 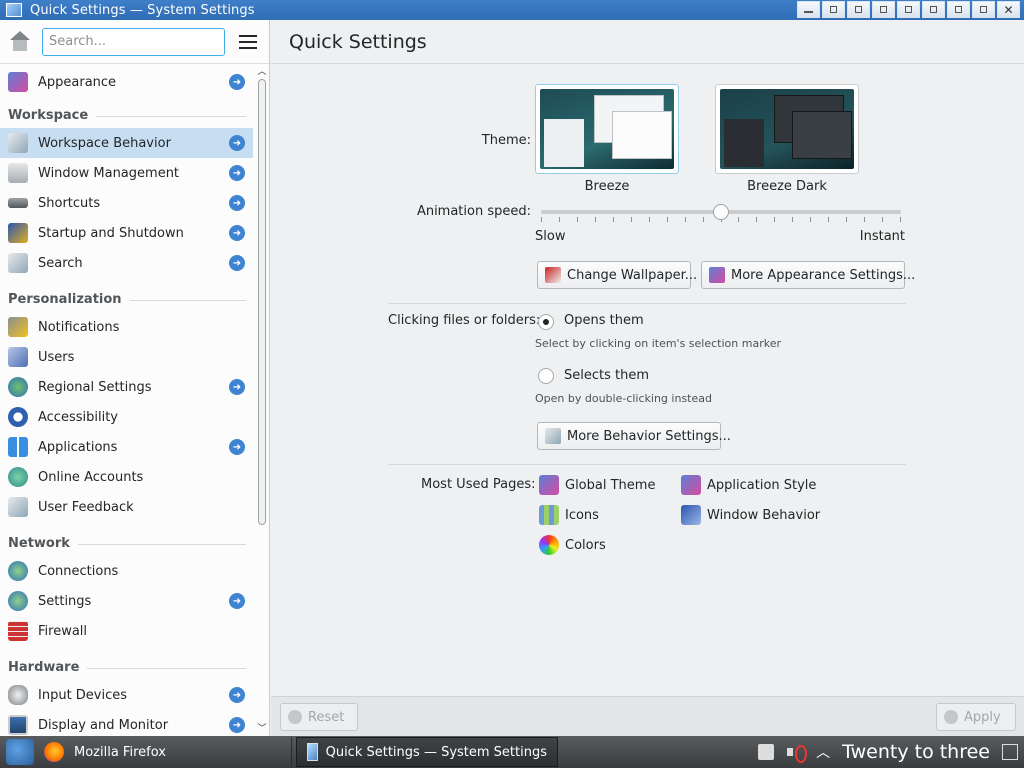 What do you see at coordinates (18, 387) in the screenshot?
I see `globe-icon` at bounding box center [18, 387].